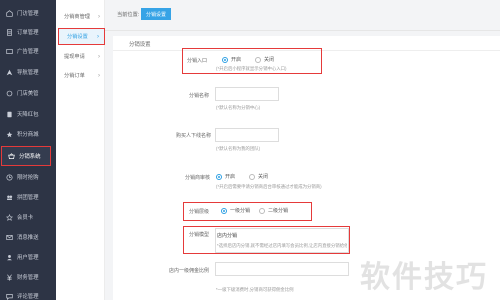  What do you see at coordinates (156, 14) in the screenshot?
I see `breadcrumb-current: 分销设置` at bounding box center [156, 14].